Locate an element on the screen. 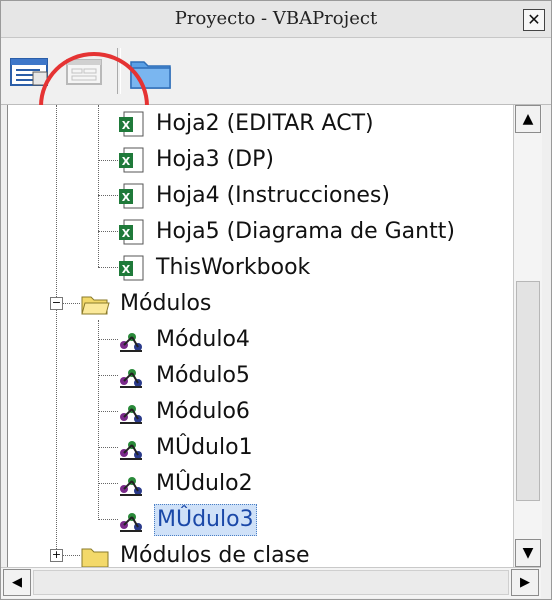  expand-toggle: + is located at coordinates (56, 555).